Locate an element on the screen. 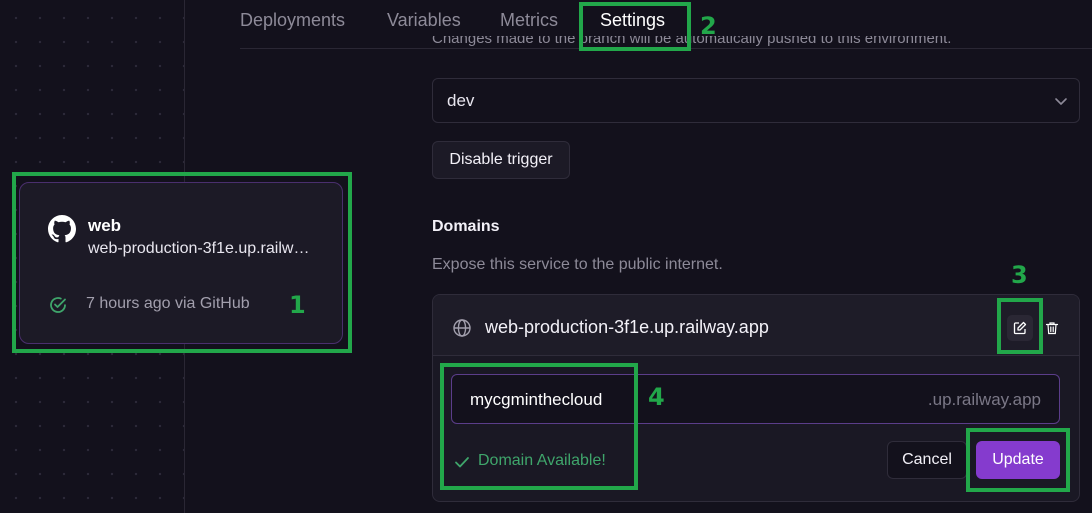  annotation-number-1: 1 is located at coordinates (297, 305).